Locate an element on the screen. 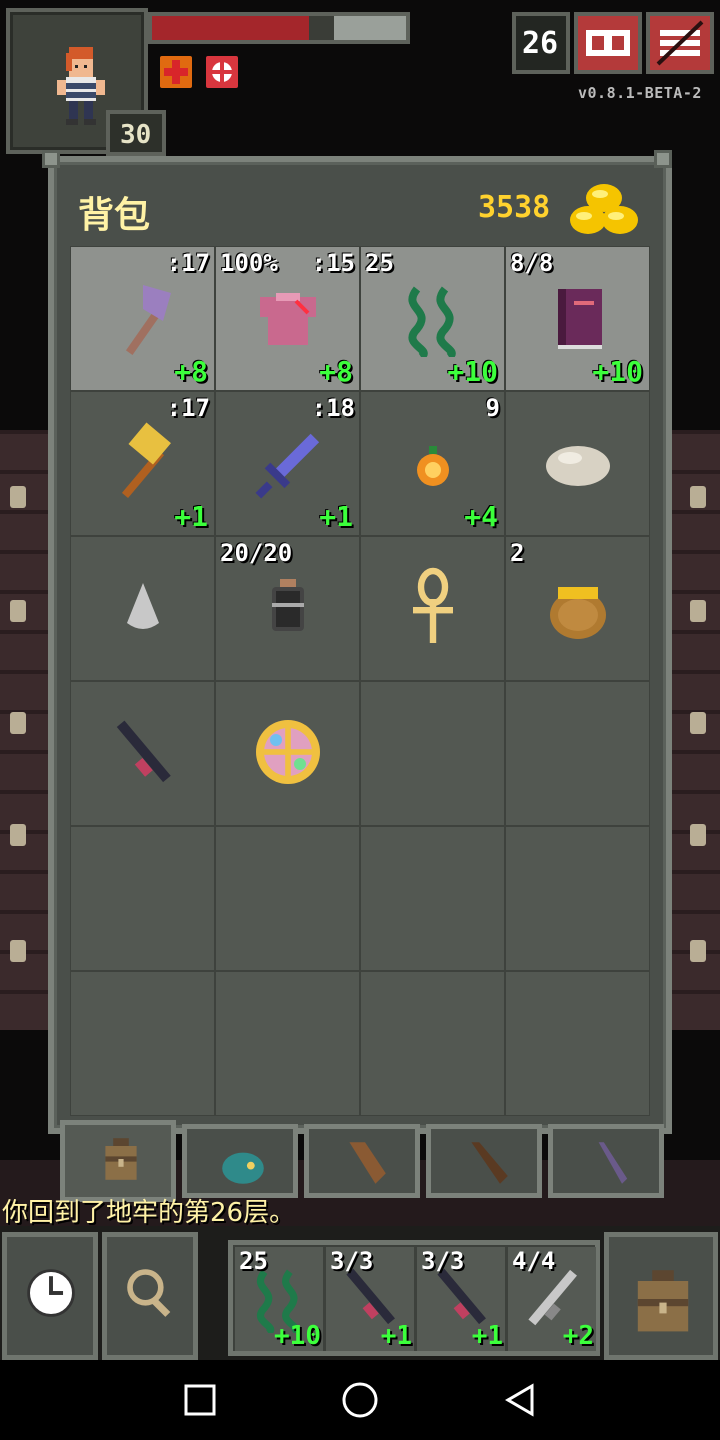 The height and width of the screenshot is (1440, 720). journal-button is located at coordinates (608, 43).